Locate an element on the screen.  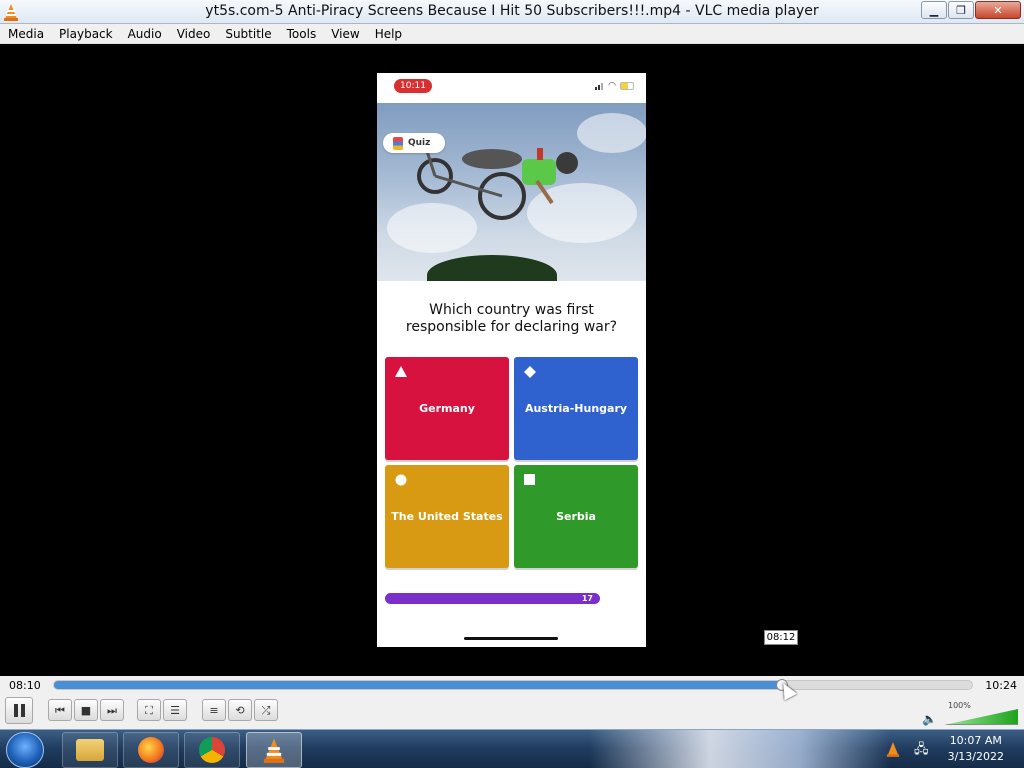
status-time: 10:11 is located at coordinates (413, 86).